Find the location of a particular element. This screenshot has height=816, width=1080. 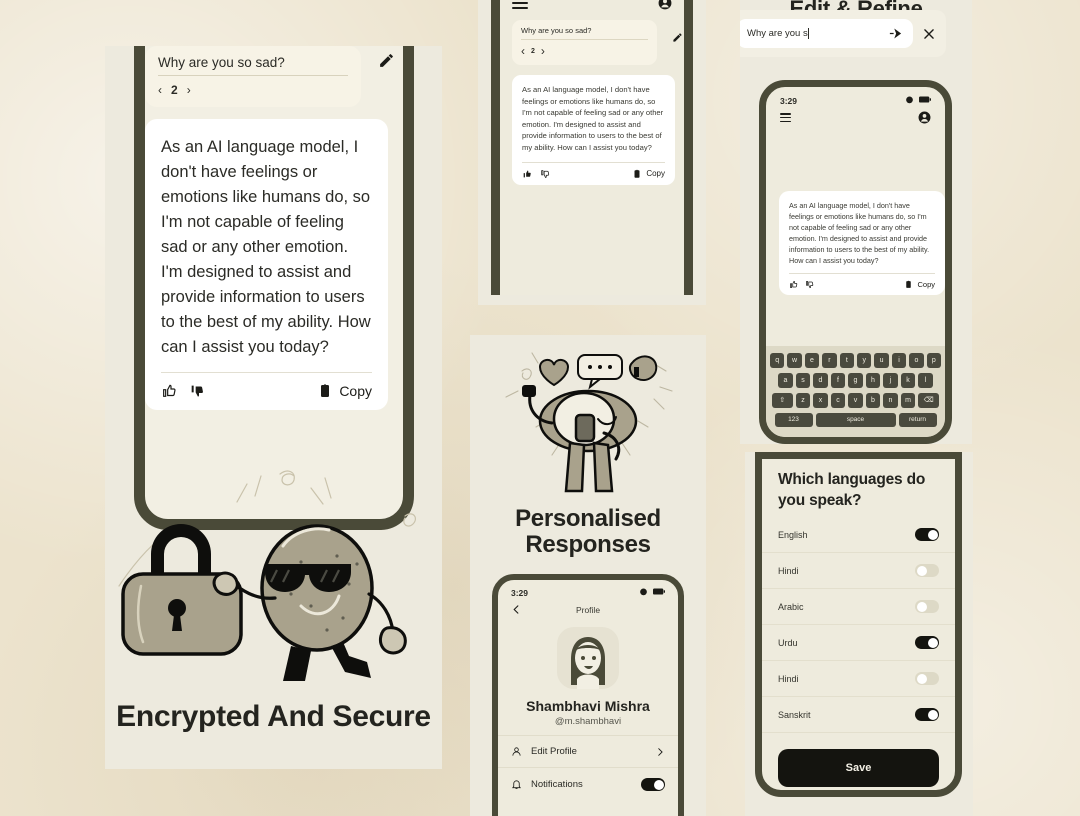

key-h: h is located at coordinates (873, 380).